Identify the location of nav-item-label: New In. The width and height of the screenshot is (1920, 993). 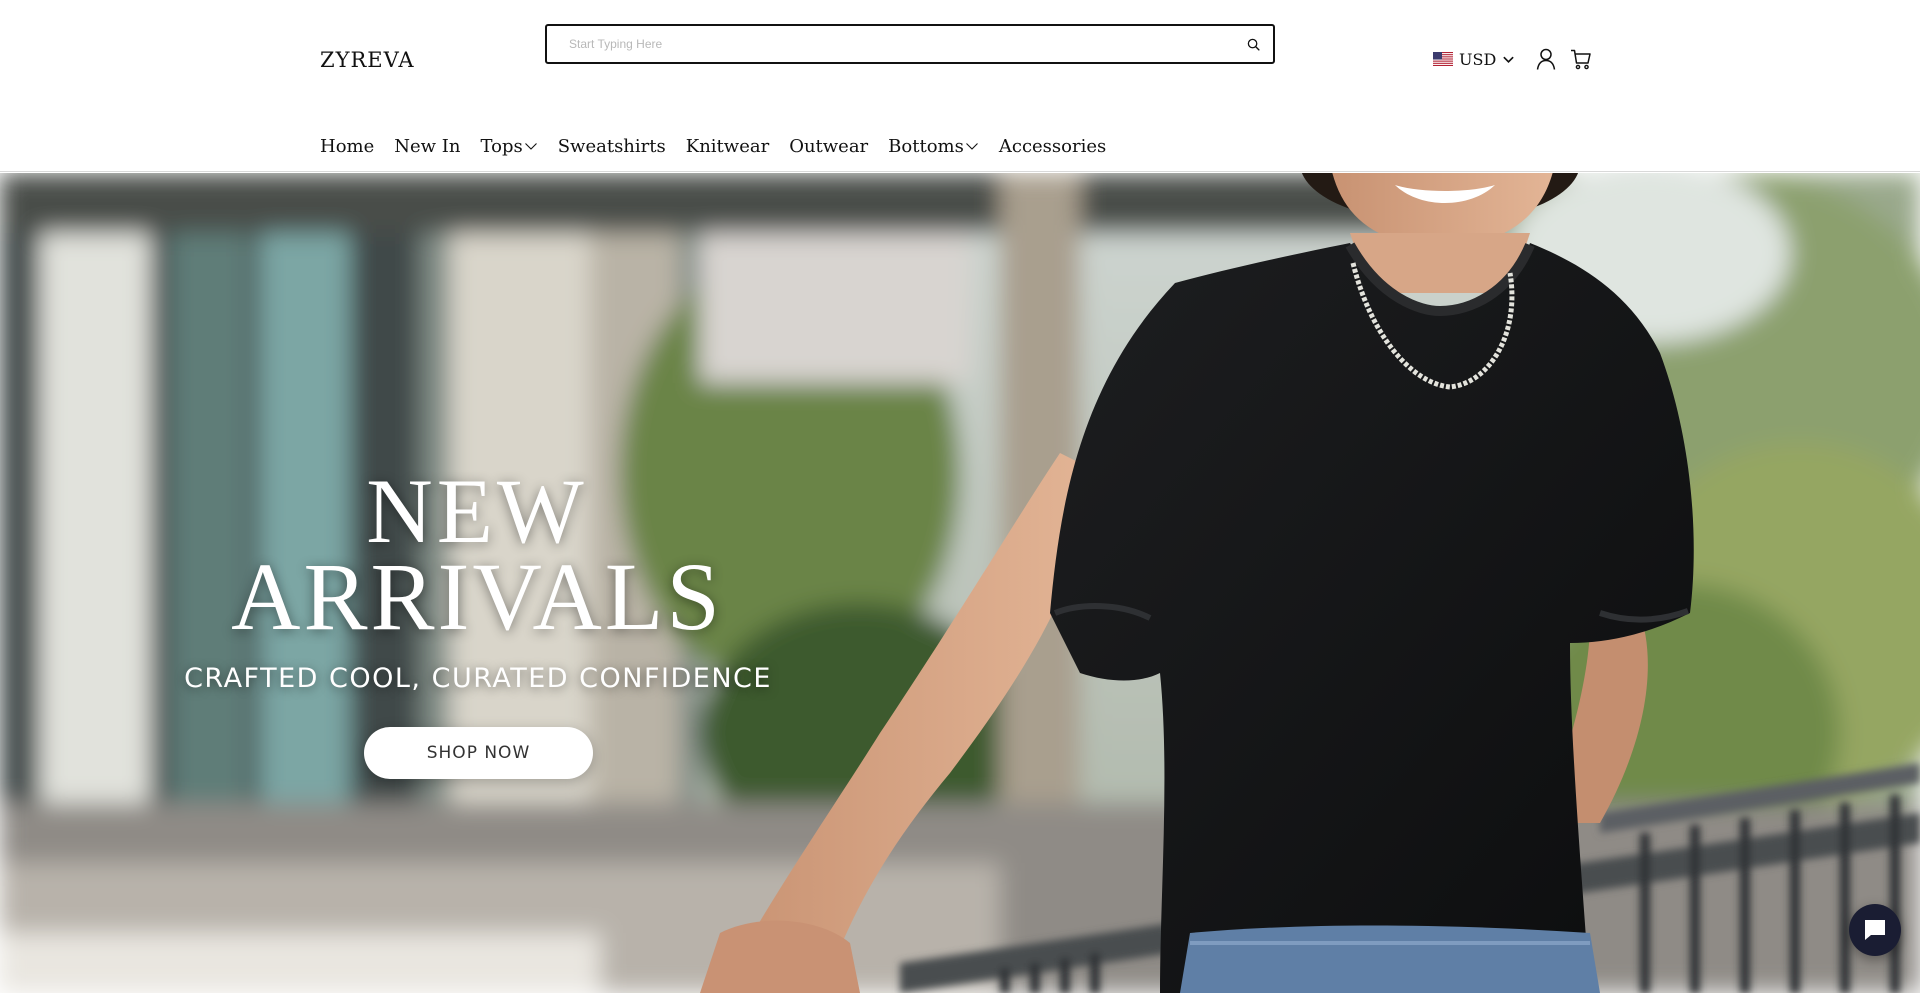
(427, 146).